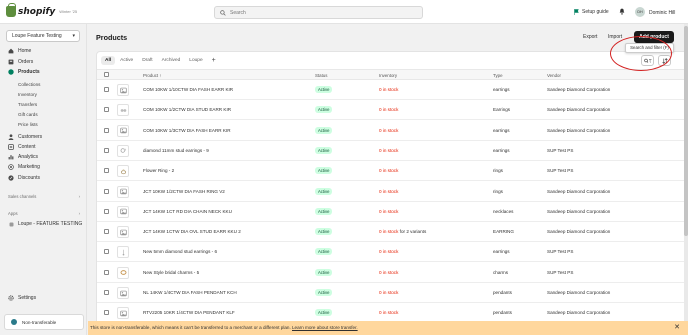  Describe the element at coordinates (195, 60) in the screenshot. I see `tab-loupe: Loupe` at that location.